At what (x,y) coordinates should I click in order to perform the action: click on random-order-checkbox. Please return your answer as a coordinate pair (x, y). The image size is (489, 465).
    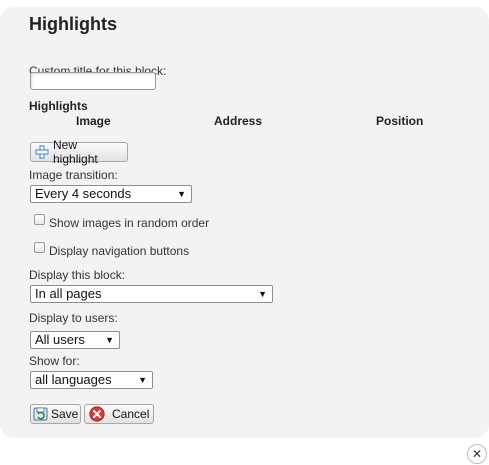
    Looking at the image, I should click on (39, 219).